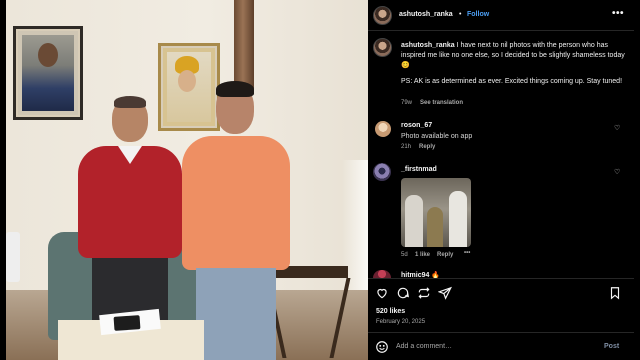  What do you see at coordinates (478, 14) in the screenshot?
I see `follow-button: Follow` at bounding box center [478, 14].